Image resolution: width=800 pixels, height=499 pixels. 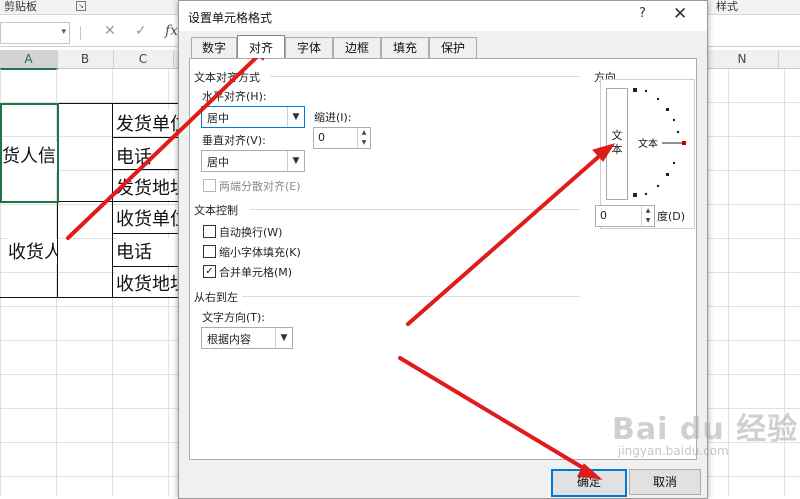 I want to click on indent-stepper: 0 ▲ ▼, so click(x=342, y=138).